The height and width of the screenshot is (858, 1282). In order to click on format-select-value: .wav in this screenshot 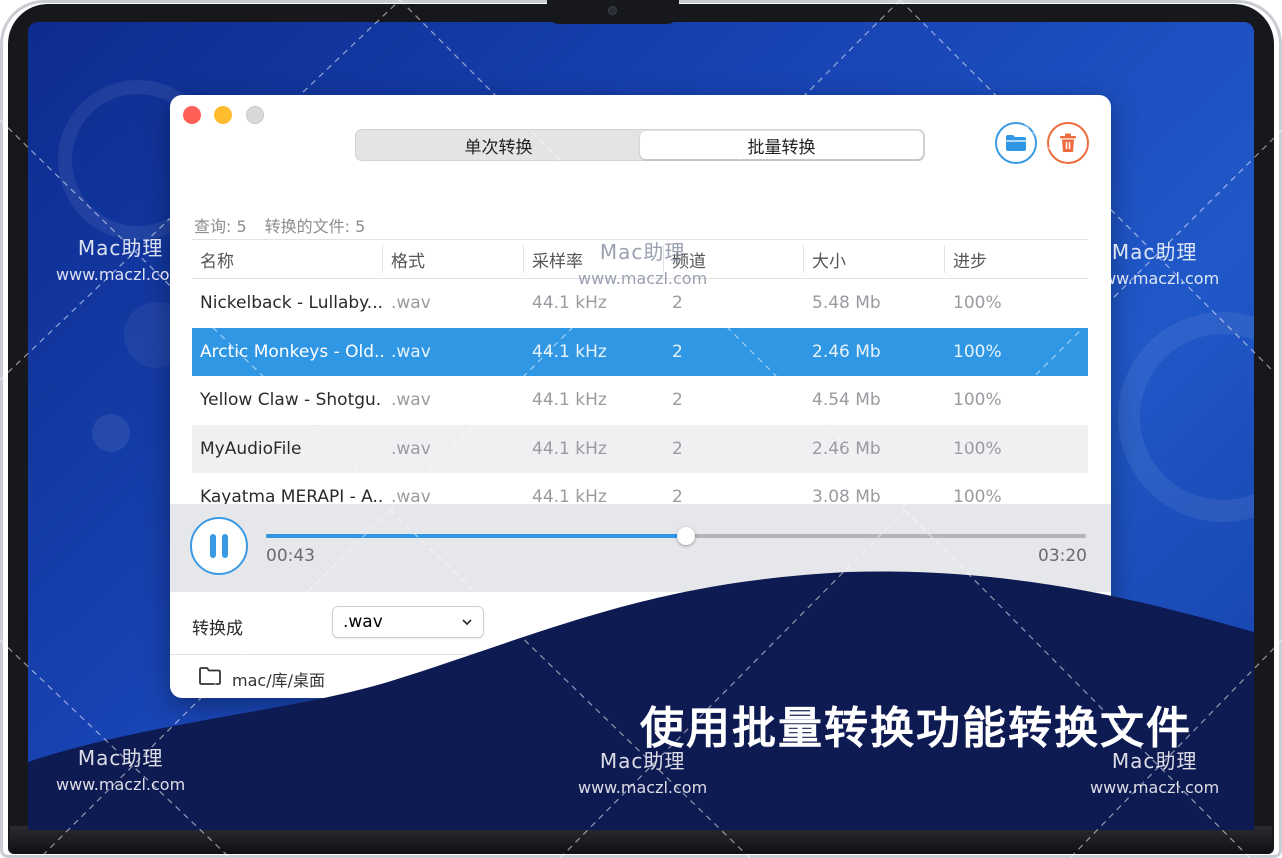, I will do `click(363, 622)`.